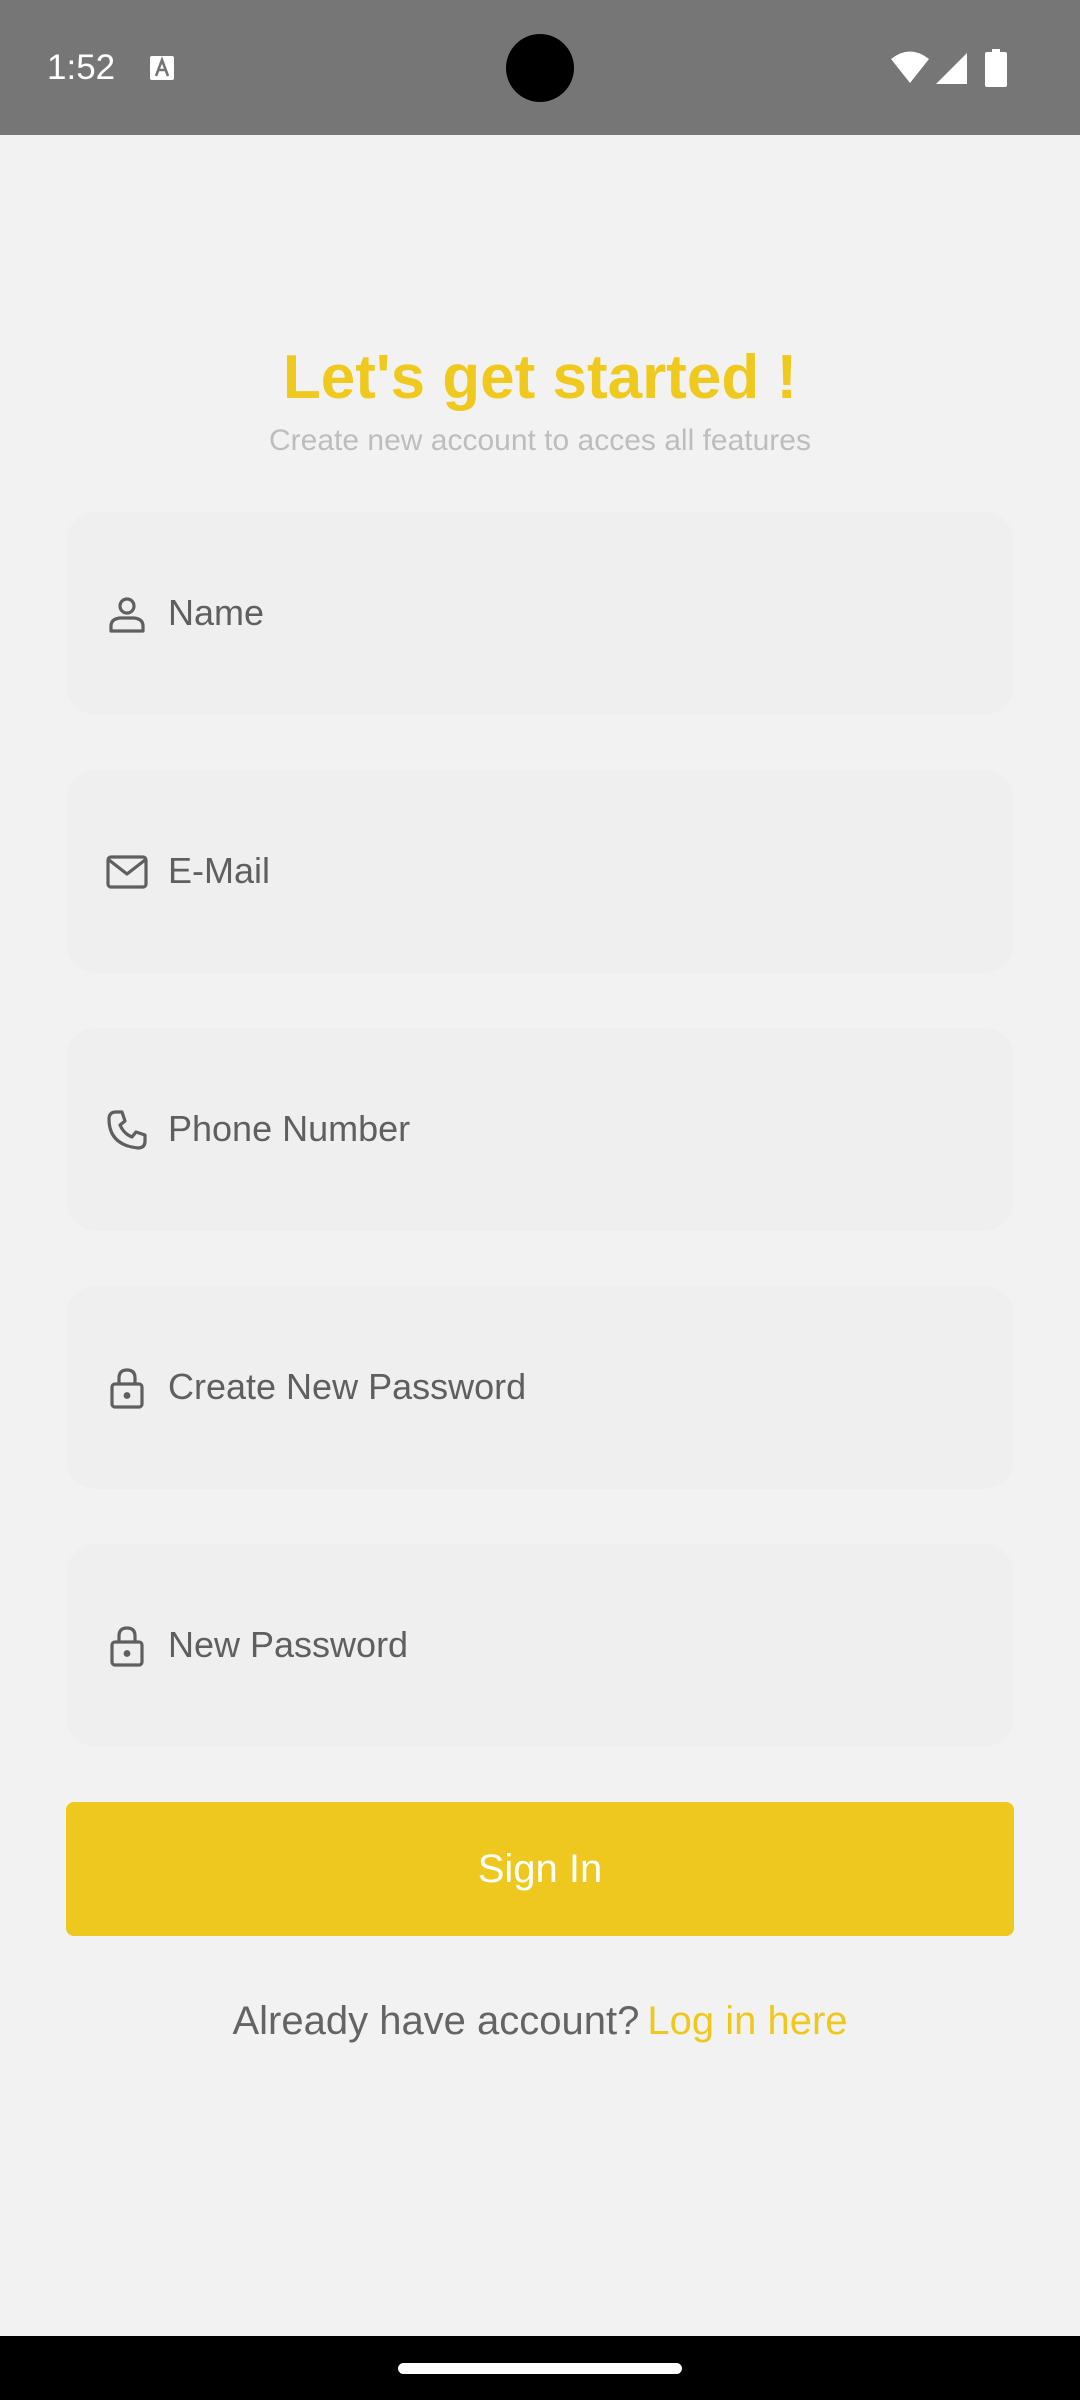  I want to click on phone-icon, so click(127, 1130).